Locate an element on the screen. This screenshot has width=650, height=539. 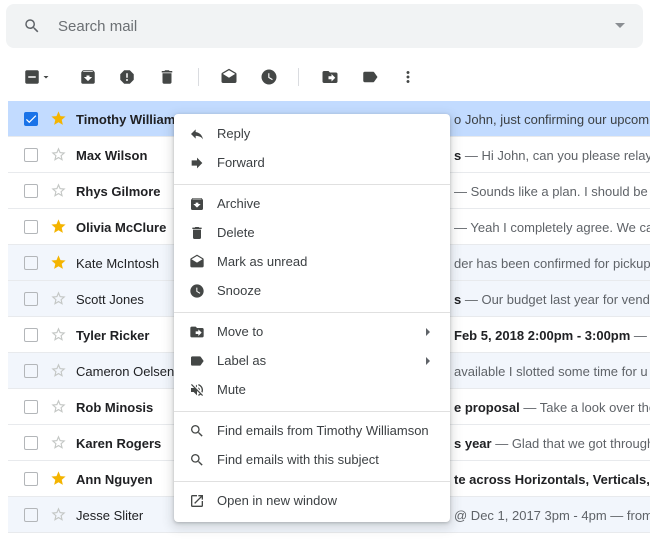
email-preview: o John, just confirming our upcomi is located at coordinates (552, 119).